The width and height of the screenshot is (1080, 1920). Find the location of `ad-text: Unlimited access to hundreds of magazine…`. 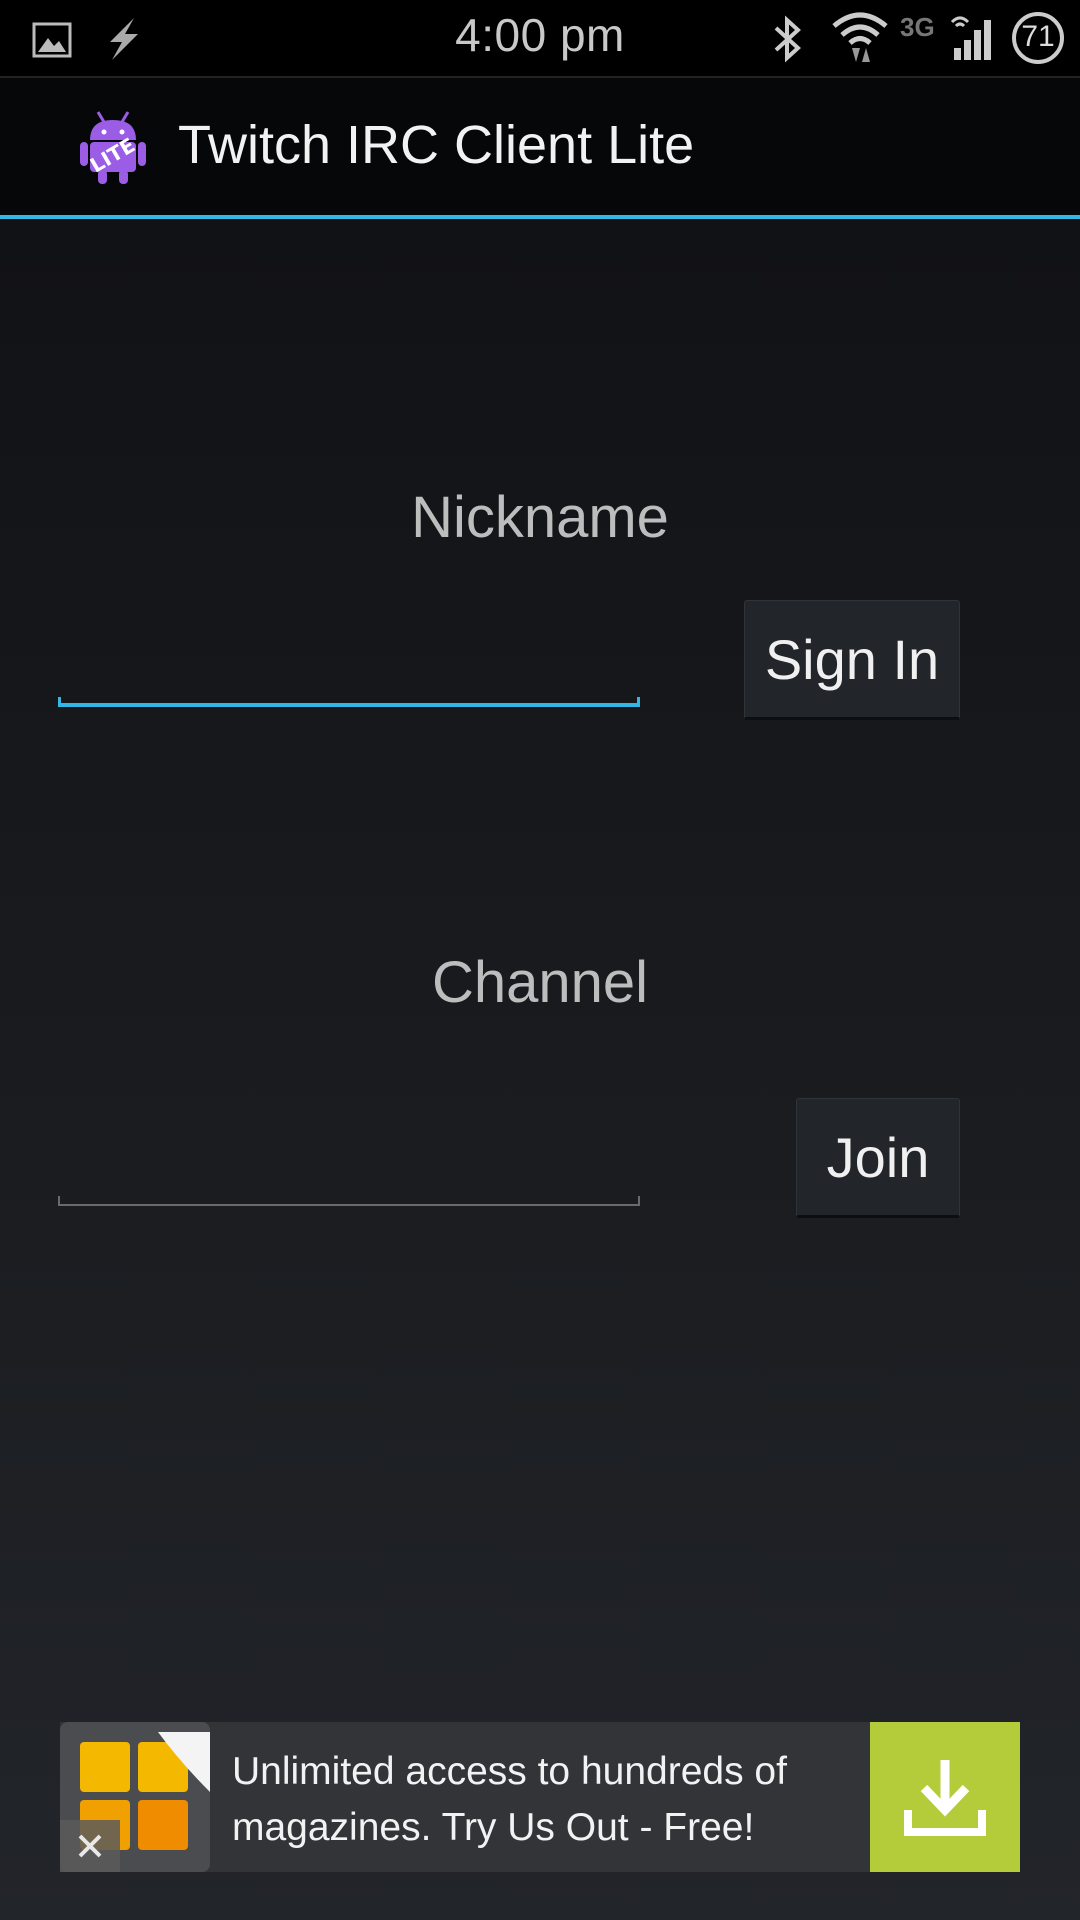

ad-text: Unlimited access to hundreds of magazine… is located at coordinates (532, 1800).